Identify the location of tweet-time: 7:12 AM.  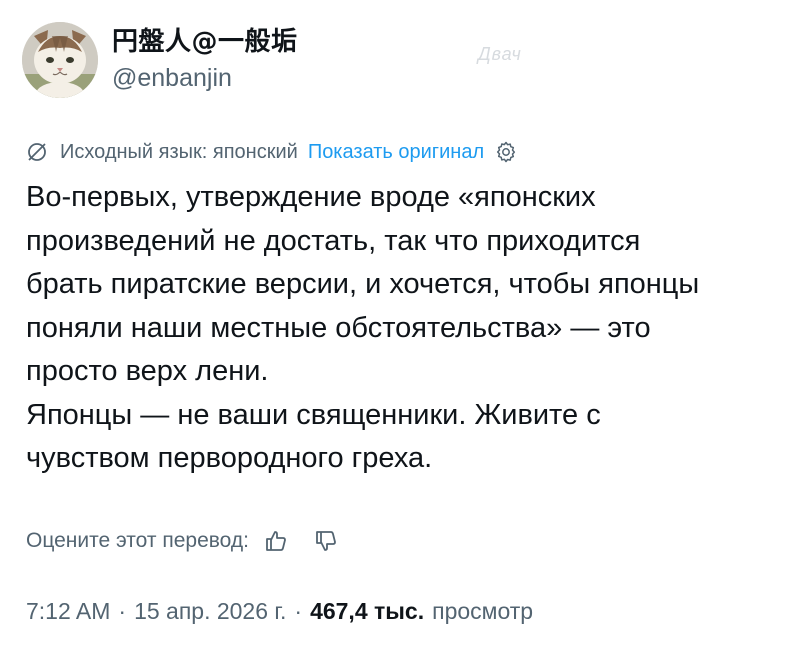
(68, 611).